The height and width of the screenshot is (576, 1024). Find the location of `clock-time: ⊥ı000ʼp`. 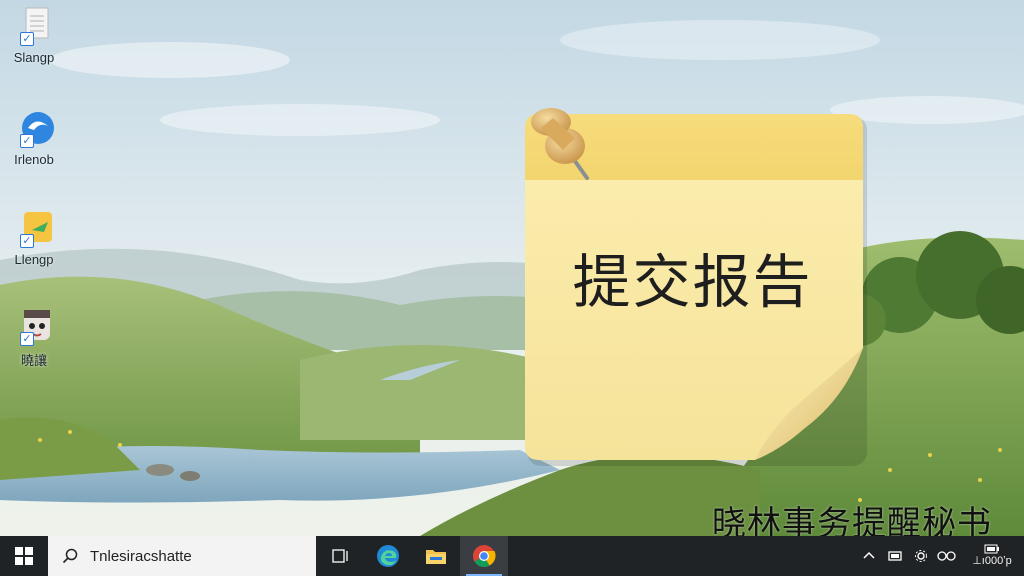

clock-time: ⊥ı000ʼp is located at coordinates (992, 561).